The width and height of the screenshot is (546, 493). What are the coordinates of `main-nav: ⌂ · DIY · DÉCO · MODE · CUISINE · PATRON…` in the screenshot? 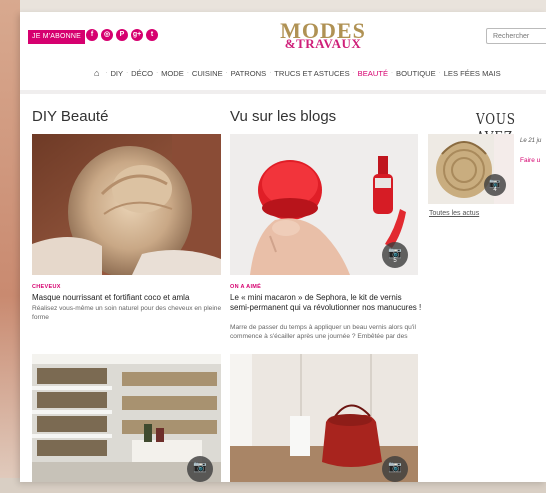 It's located at (299, 73).